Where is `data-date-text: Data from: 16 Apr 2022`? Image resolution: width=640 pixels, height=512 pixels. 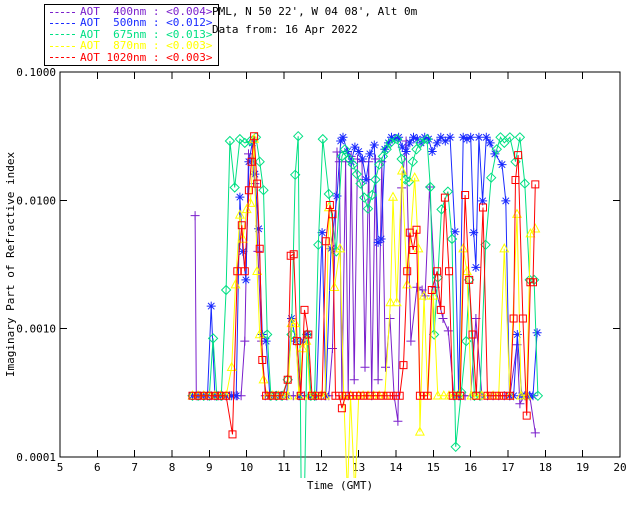
data-date-text: Data from: 16 Apr 2022 is located at coordinates (285, 29).